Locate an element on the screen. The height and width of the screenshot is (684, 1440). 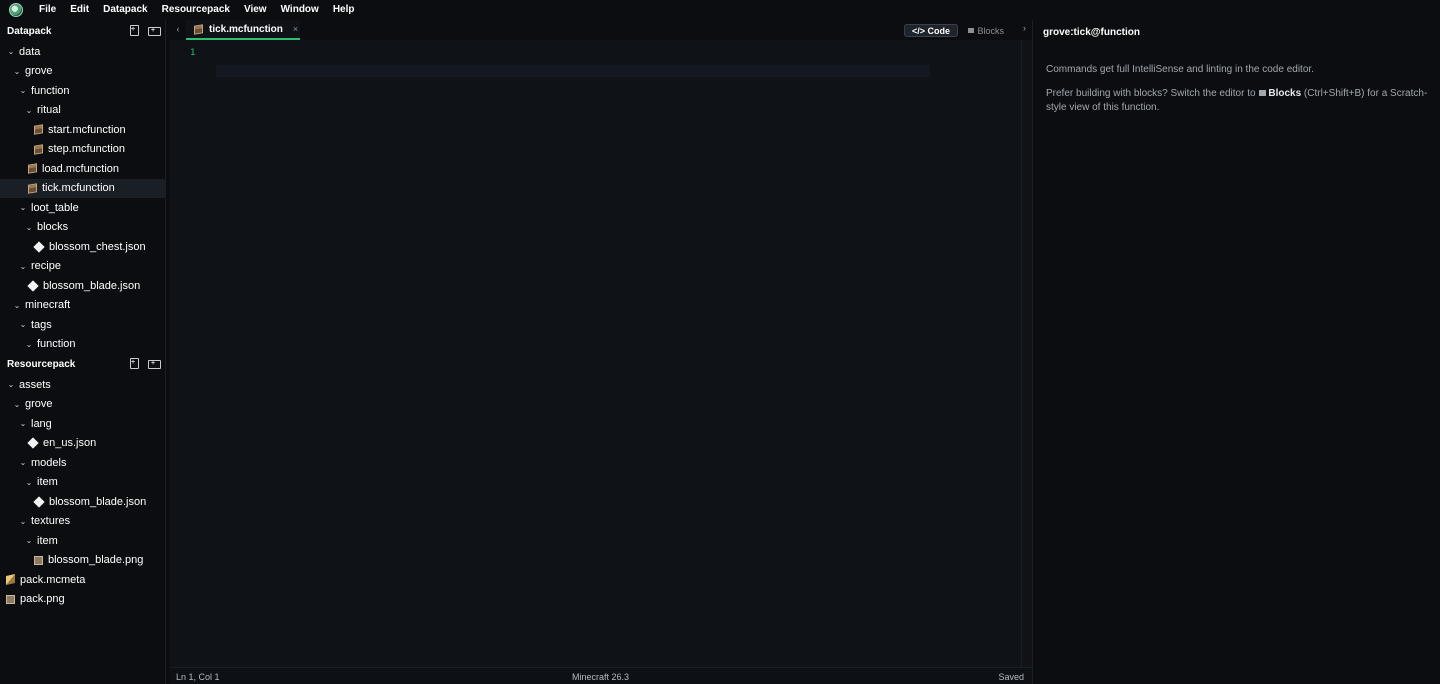
close-icon: × is located at coordinates (295, 29).